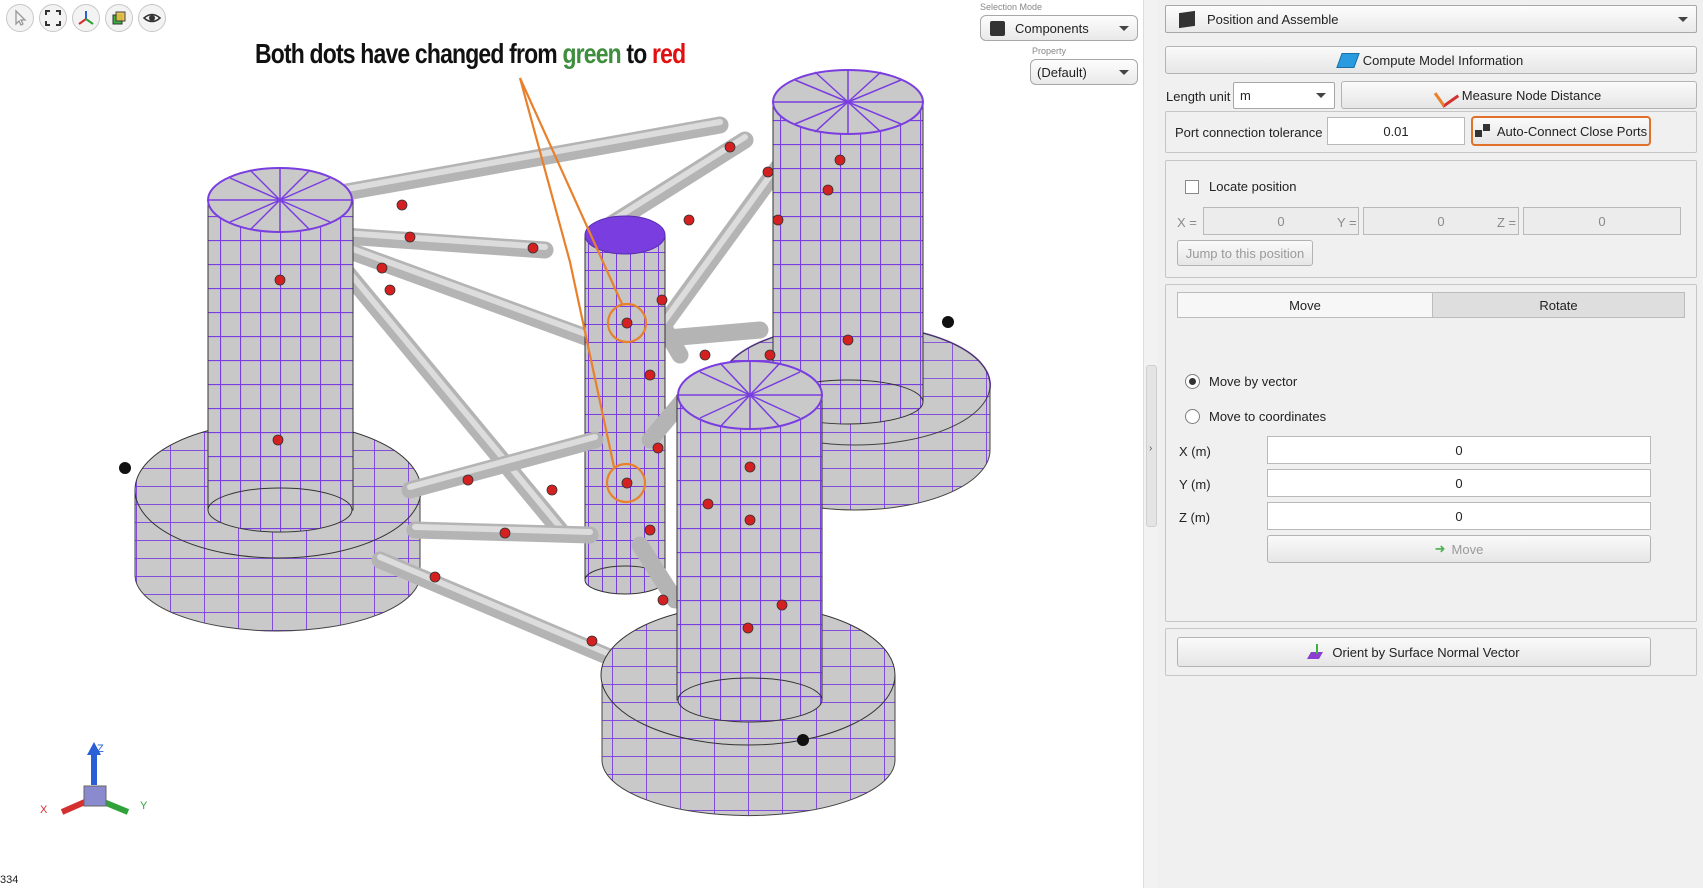  Describe the element at coordinates (1561, 131) in the screenshot. I see `auto-connect-close-ports-button: Auto-Connect Close Ports` at that location.